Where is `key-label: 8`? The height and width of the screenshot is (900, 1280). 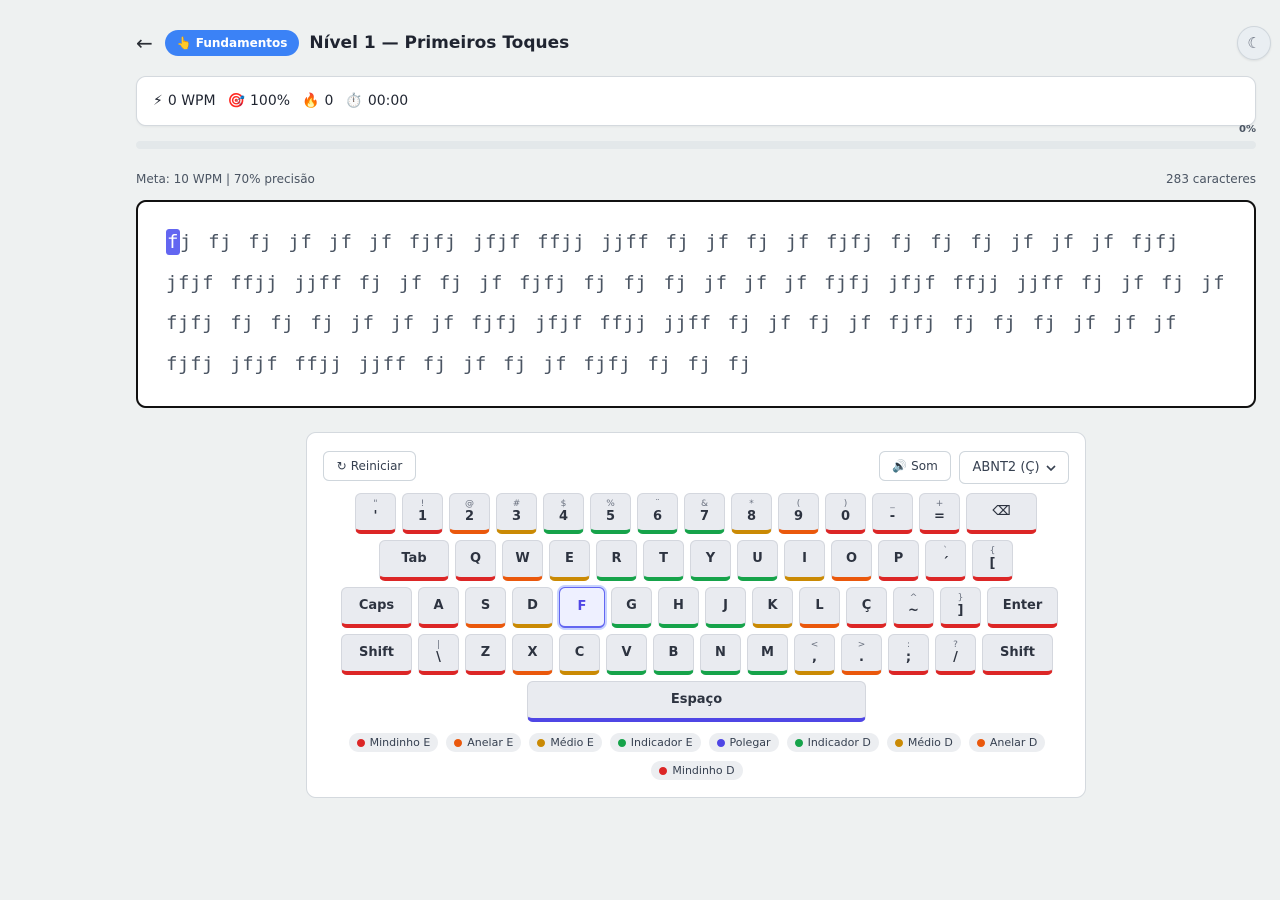
key-label: 8 is located at coordinates (751, 516).